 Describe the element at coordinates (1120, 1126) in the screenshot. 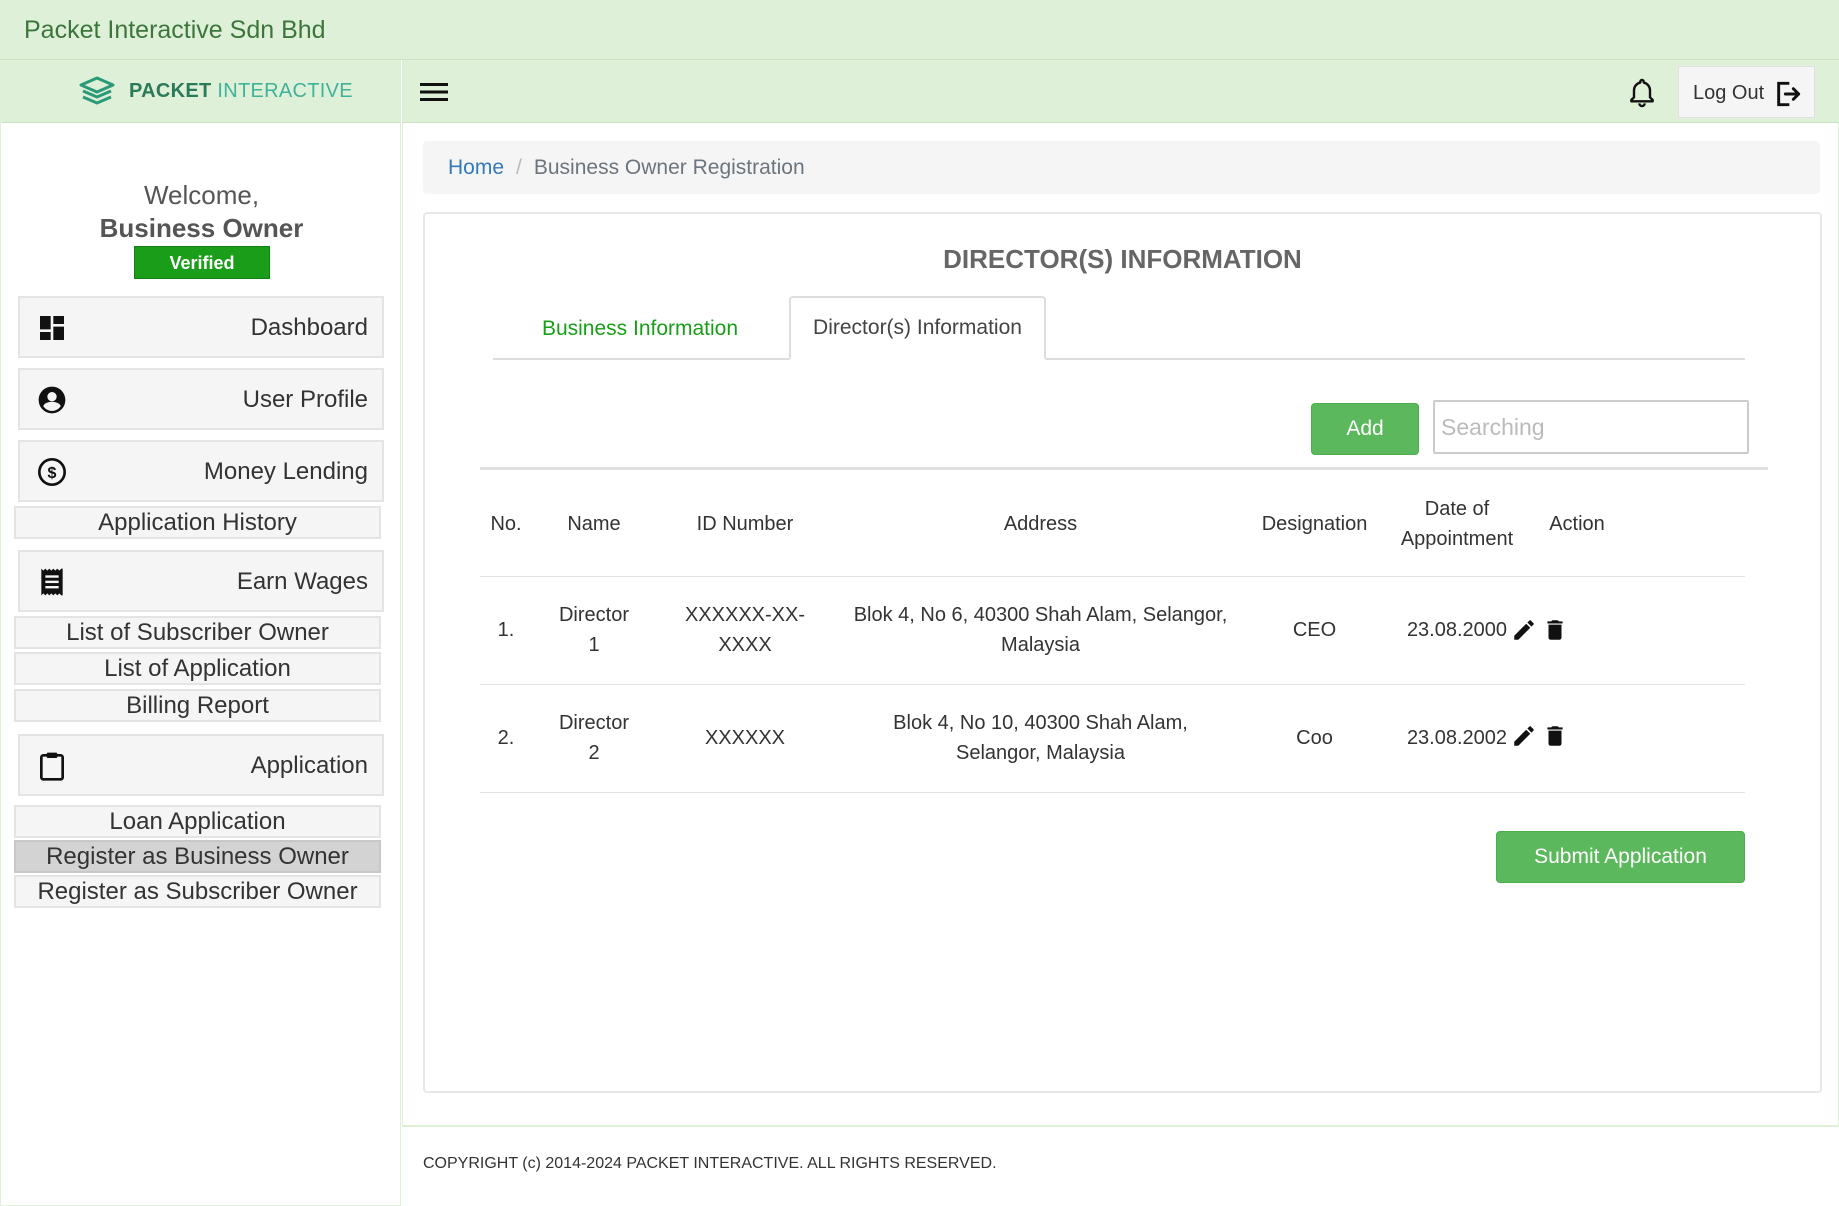

I see `footer-divider` at that location.